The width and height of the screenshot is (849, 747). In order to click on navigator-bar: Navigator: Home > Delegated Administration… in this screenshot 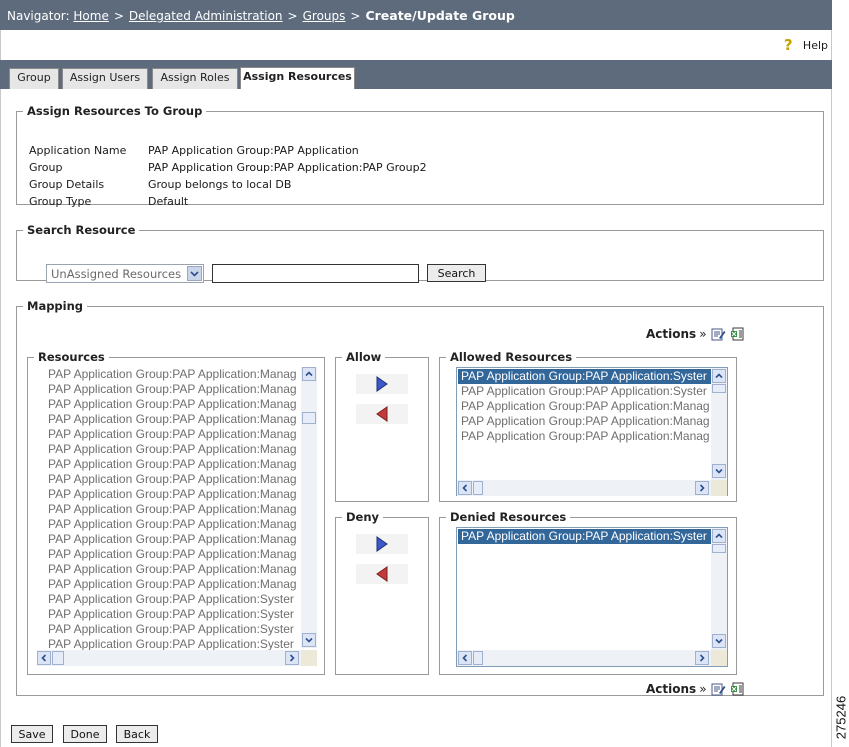, I will do `click(416, 15)`.